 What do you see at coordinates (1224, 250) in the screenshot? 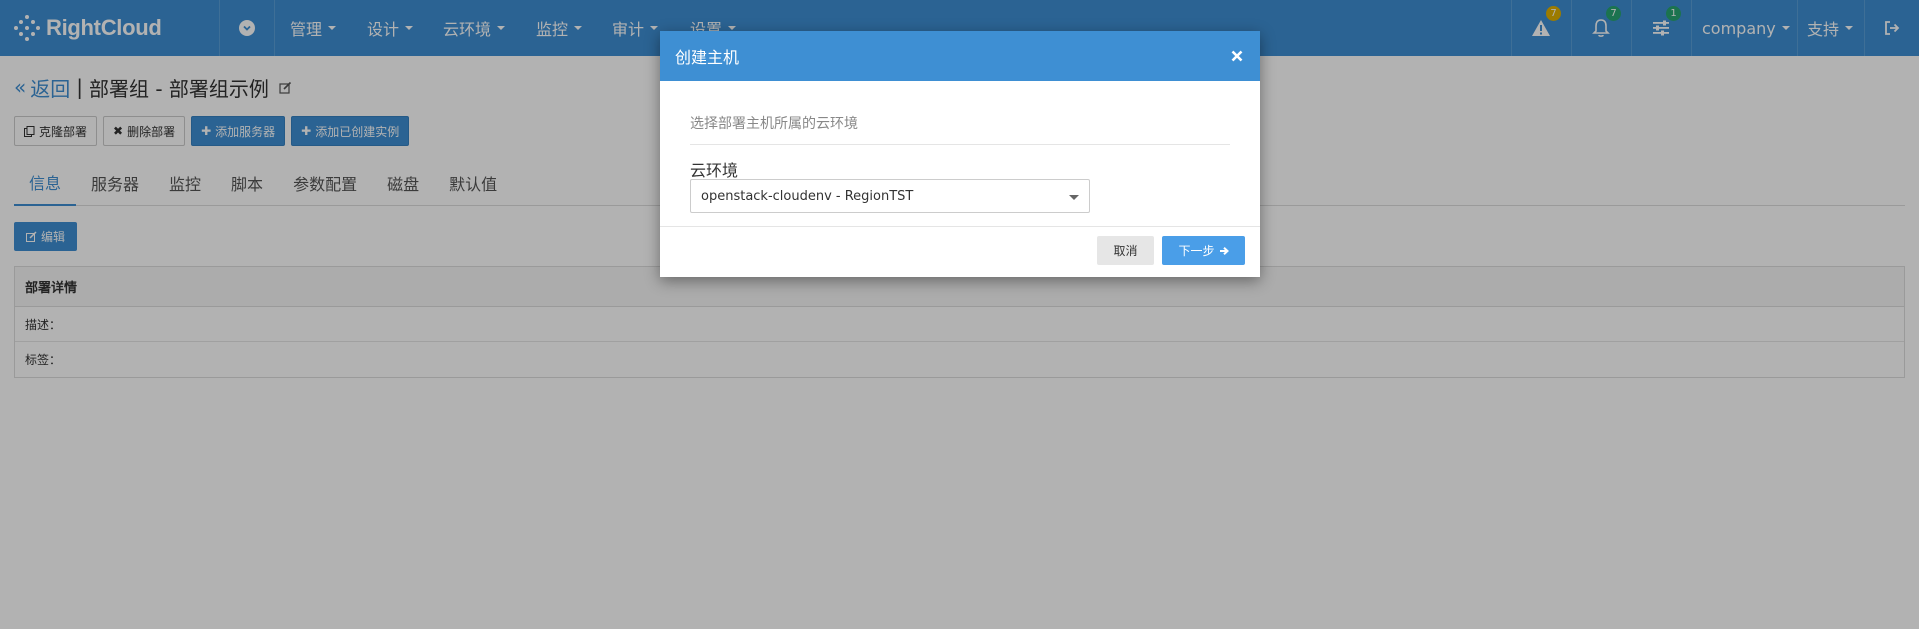
I see `arrow-right-icon` at bounding box center [1224, 250].